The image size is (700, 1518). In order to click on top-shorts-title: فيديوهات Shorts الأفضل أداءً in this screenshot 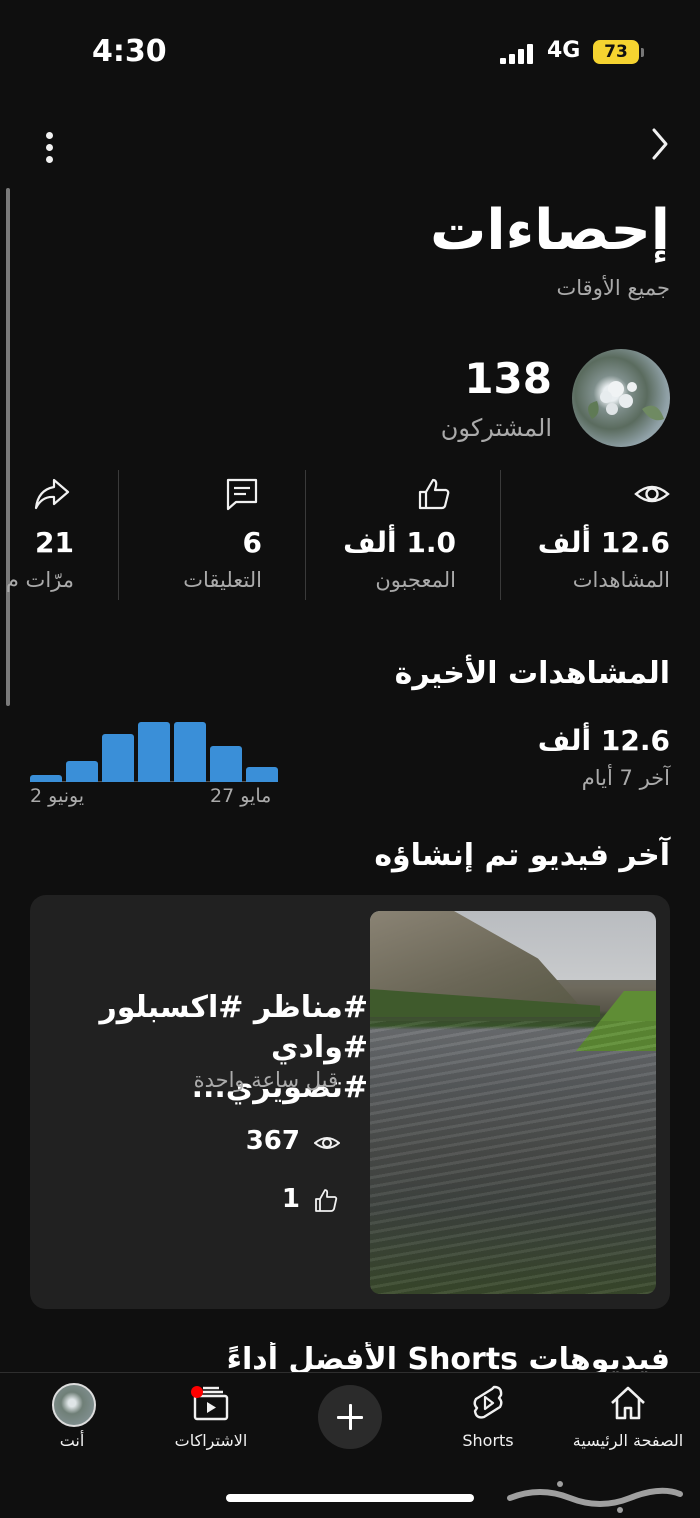, I will do `click(448, 1357)`.